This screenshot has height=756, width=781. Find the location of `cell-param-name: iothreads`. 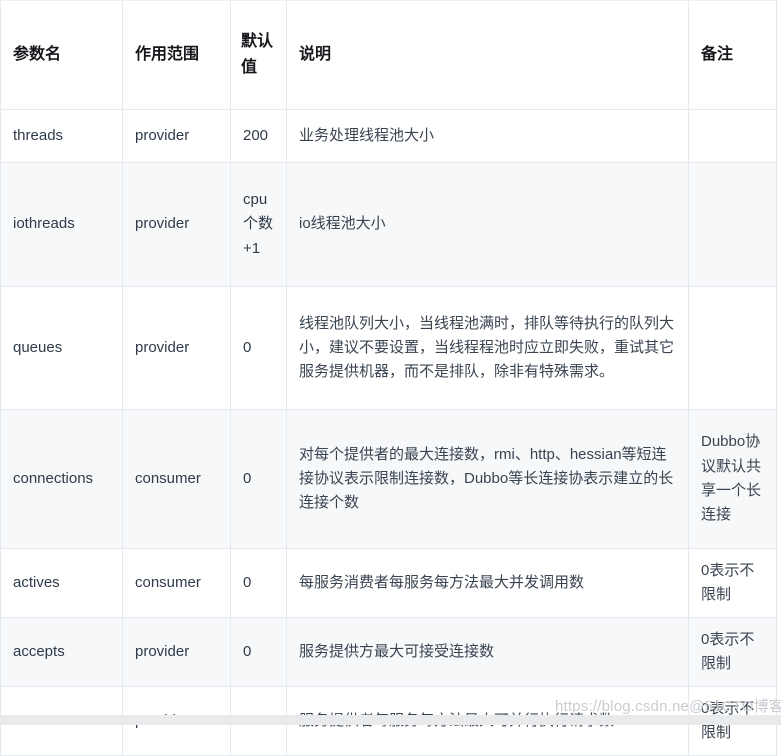

cell-param-name: iothreads is located at coordinates (61, 224).